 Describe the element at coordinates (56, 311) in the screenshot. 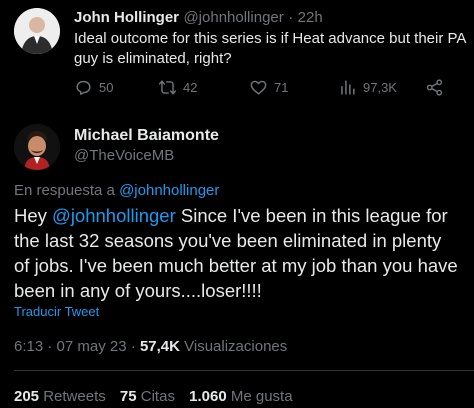

I see `translate-tweet-link: Traducir Tweet` at that location.